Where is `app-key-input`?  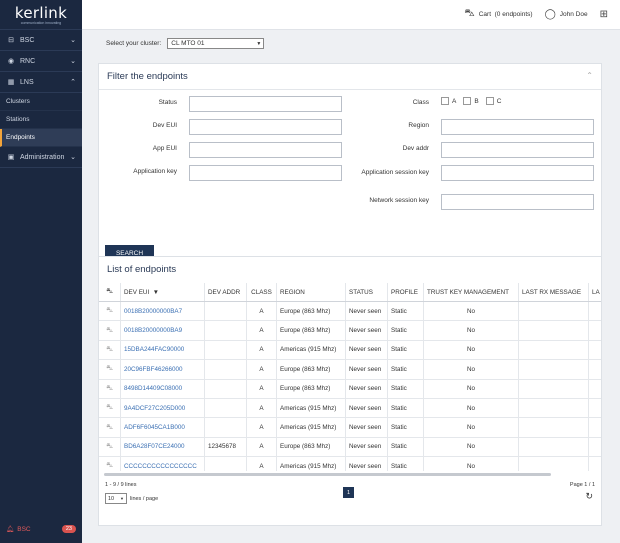
app-key-input is located at coordinates (265, 173).